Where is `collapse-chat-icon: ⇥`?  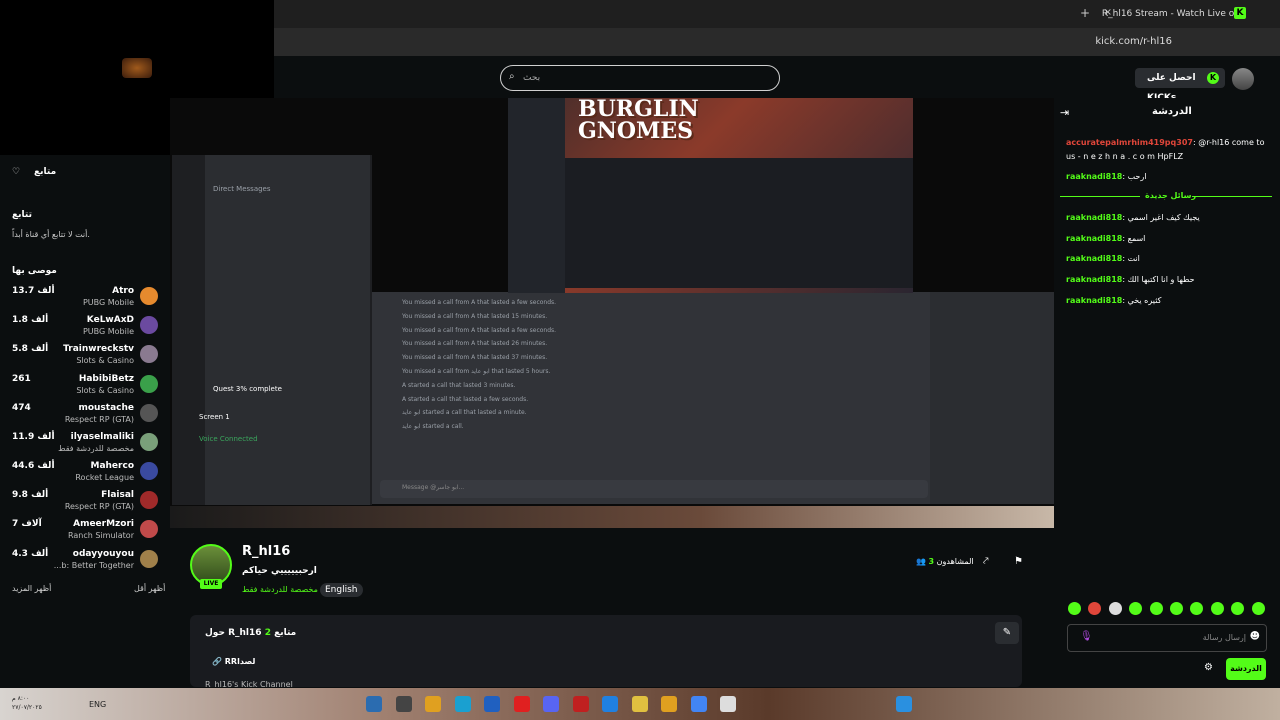 collapse-chat-icon: ⇥ is located at coordinates (1064, 112).